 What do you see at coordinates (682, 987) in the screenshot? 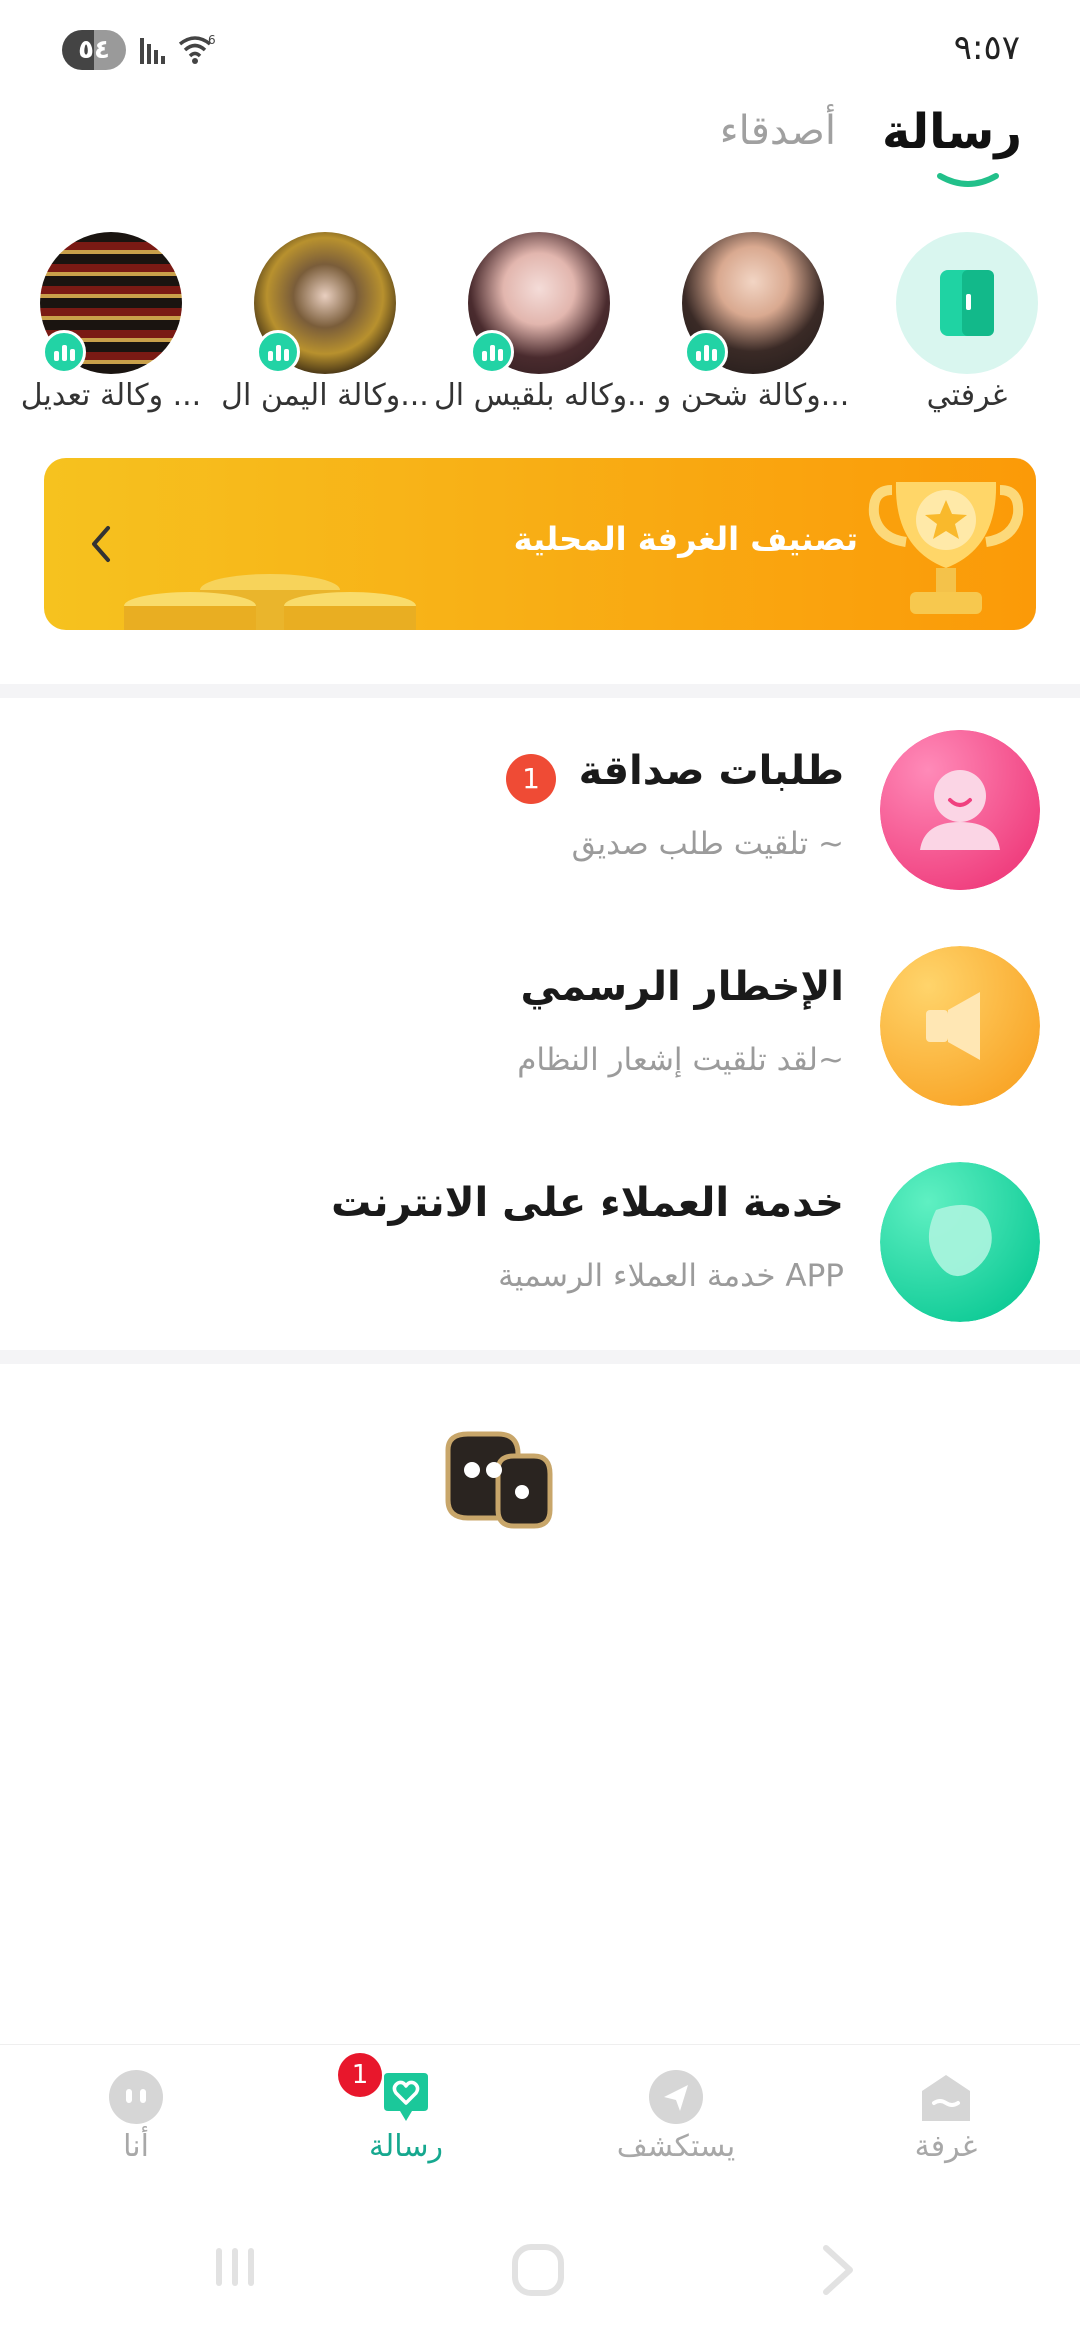
I see `row-title: الإخطار الرسمي` at bounding box center [682, 987].